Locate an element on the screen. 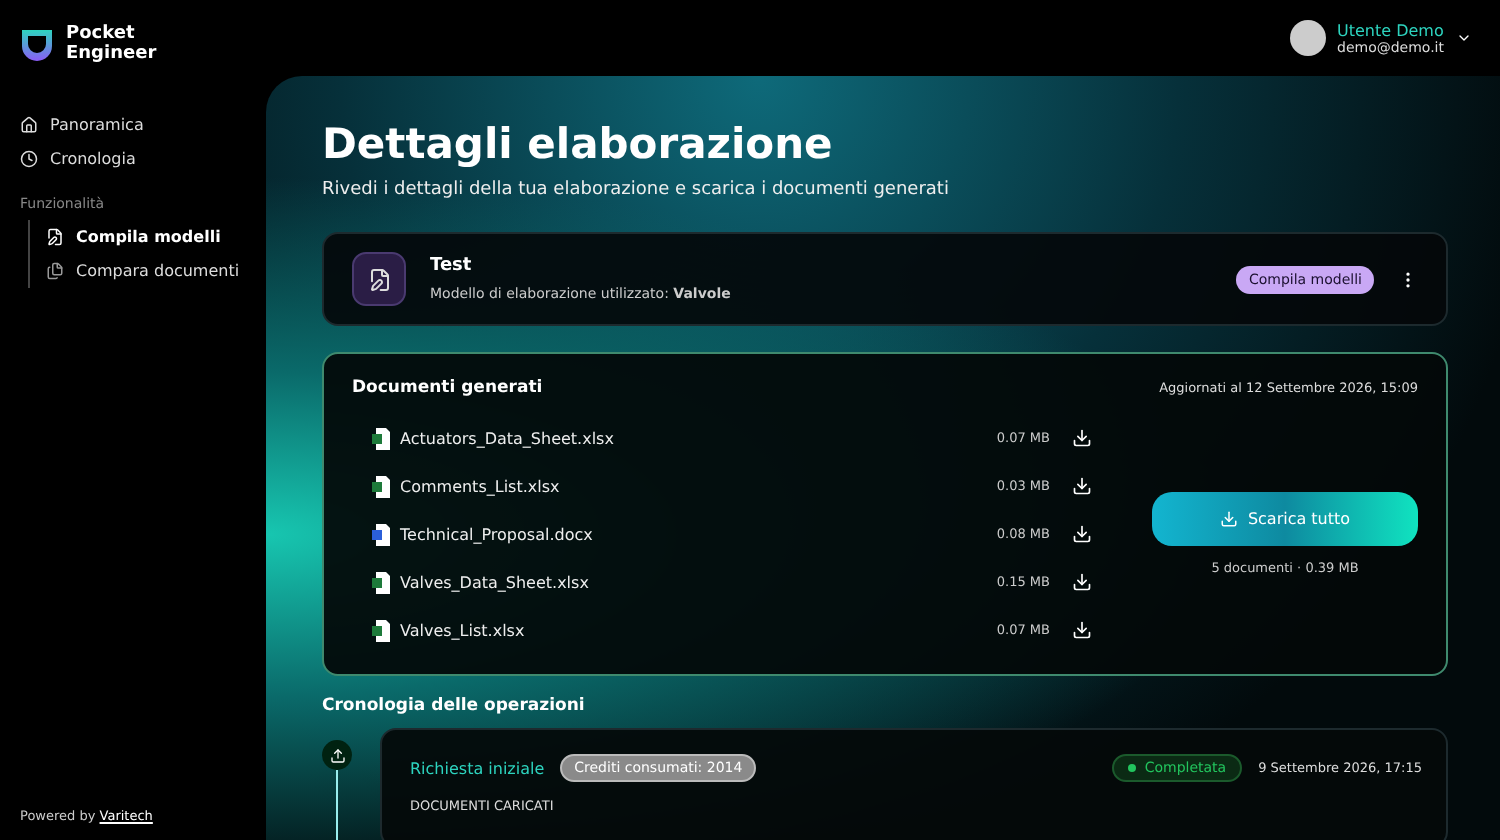 The width and height of the screenshot is (1500, 840). nav-item: Compara documenti is located at coordinates (148, 271).